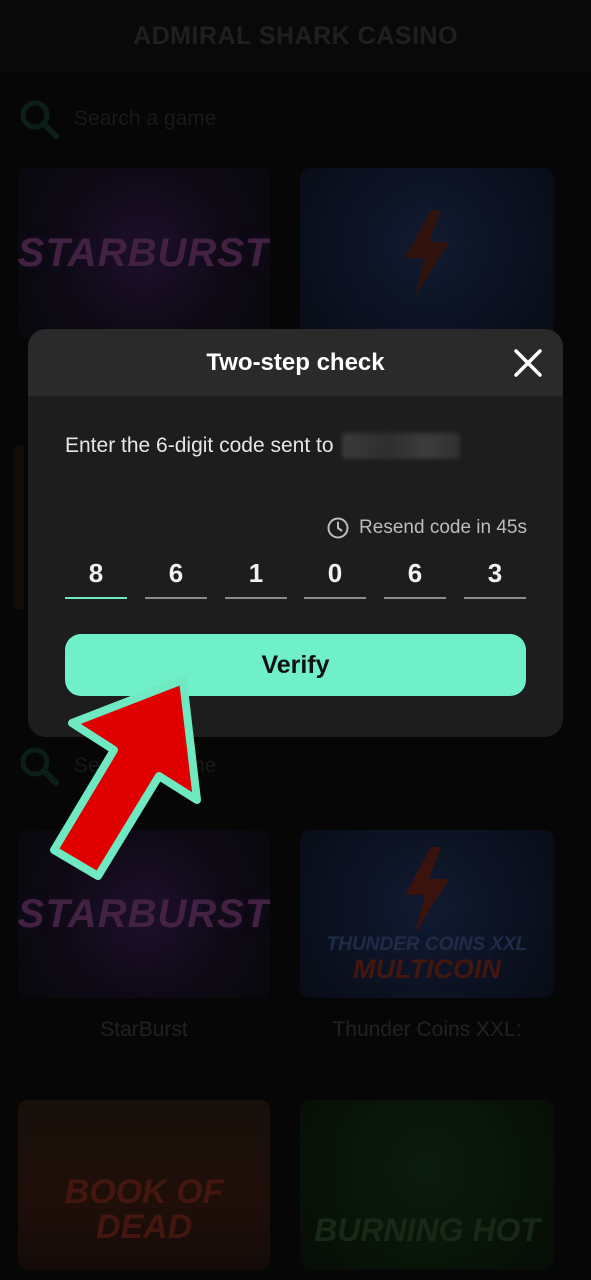 This screenshot has width=591, height=1280. I want to click on code-input-group: 8 6 1 0 6 3, so click(295, 574).